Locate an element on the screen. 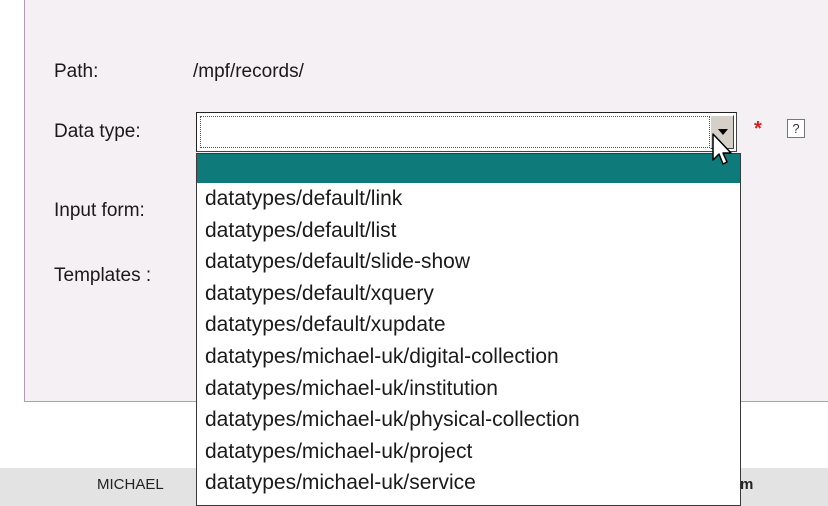 Image resolution: width=828 pixels, height=506 pixels. footer-right-text: m is located at coordinates (747, 484).